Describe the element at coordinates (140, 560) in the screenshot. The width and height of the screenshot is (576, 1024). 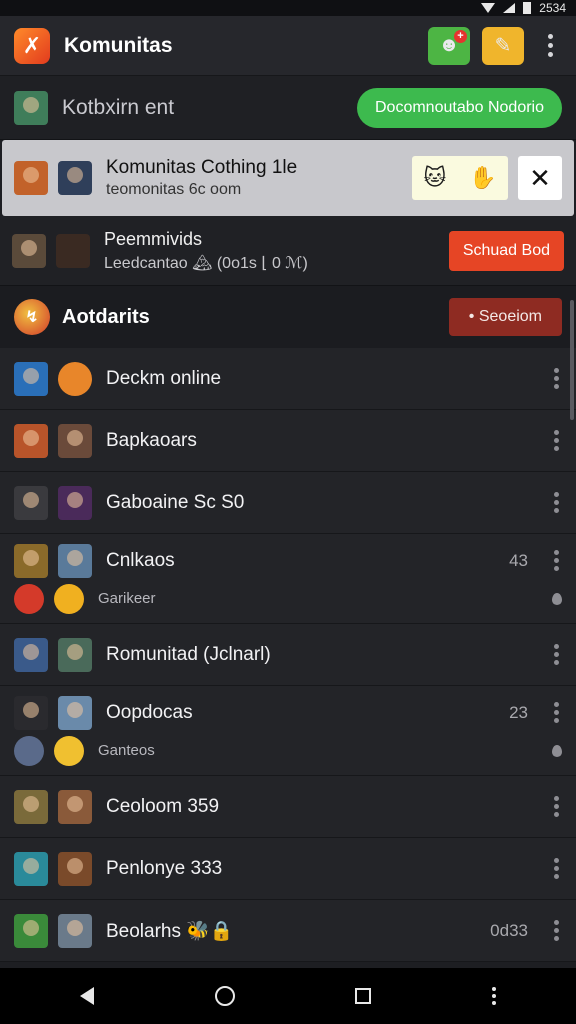
I see `list-item-label: Cnlkaos` at that location.